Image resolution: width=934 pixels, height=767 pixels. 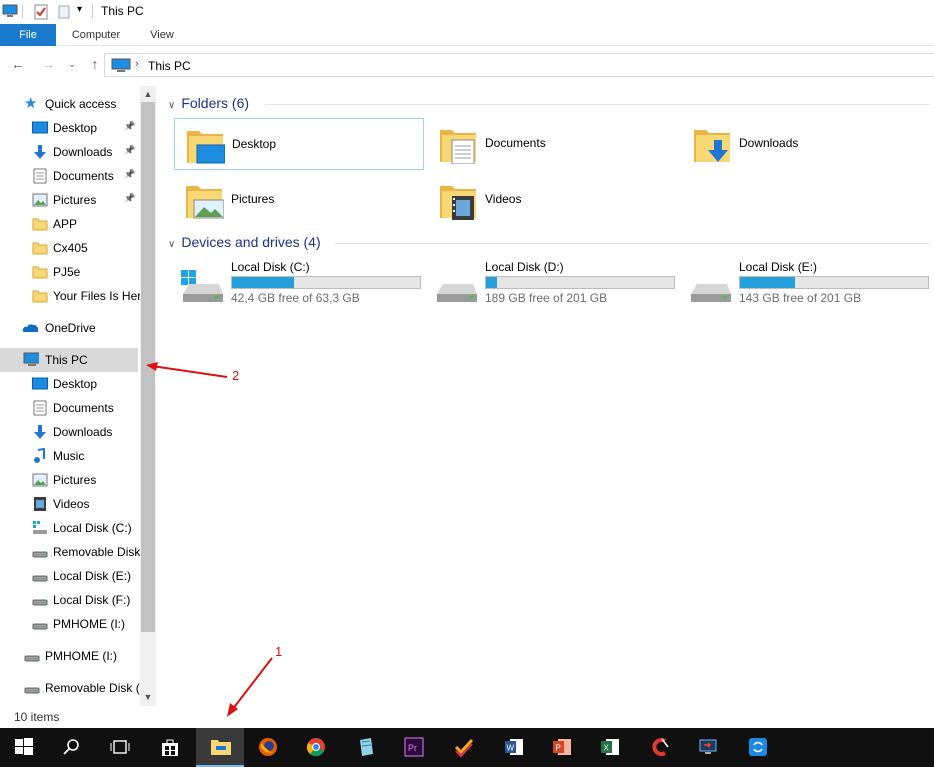 I want to click on task-view-icon, so click(x=120, y=747).